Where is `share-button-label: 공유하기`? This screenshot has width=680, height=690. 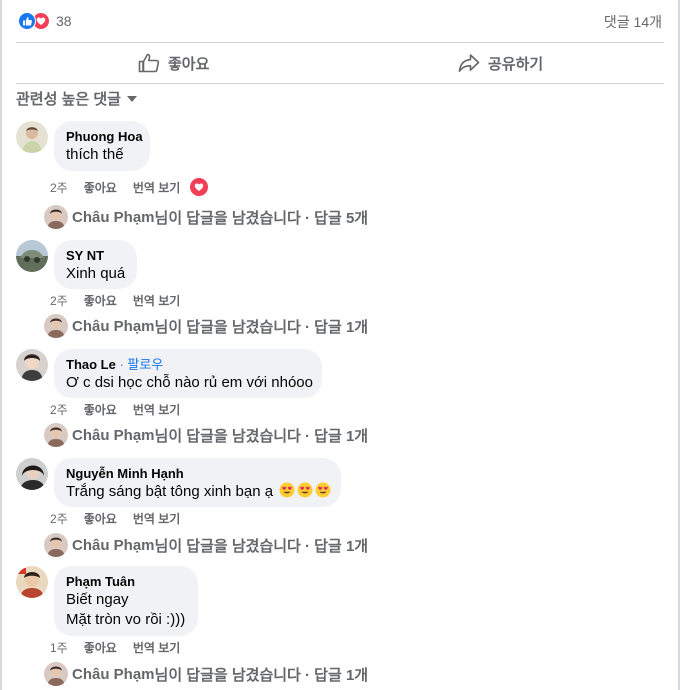 share-button-label: 공유하기 is located at coordinates (516, 64).